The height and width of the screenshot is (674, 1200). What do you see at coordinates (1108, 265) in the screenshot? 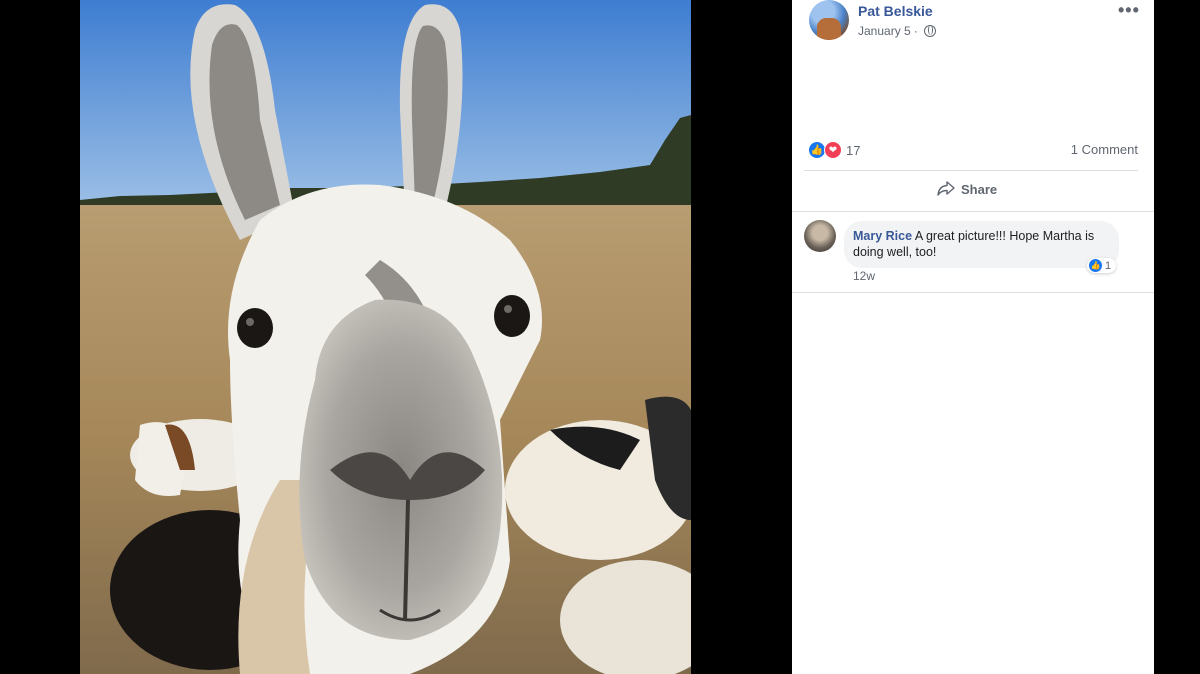
I see `comment-like-count: 1` at bounding box center [1108, 265].